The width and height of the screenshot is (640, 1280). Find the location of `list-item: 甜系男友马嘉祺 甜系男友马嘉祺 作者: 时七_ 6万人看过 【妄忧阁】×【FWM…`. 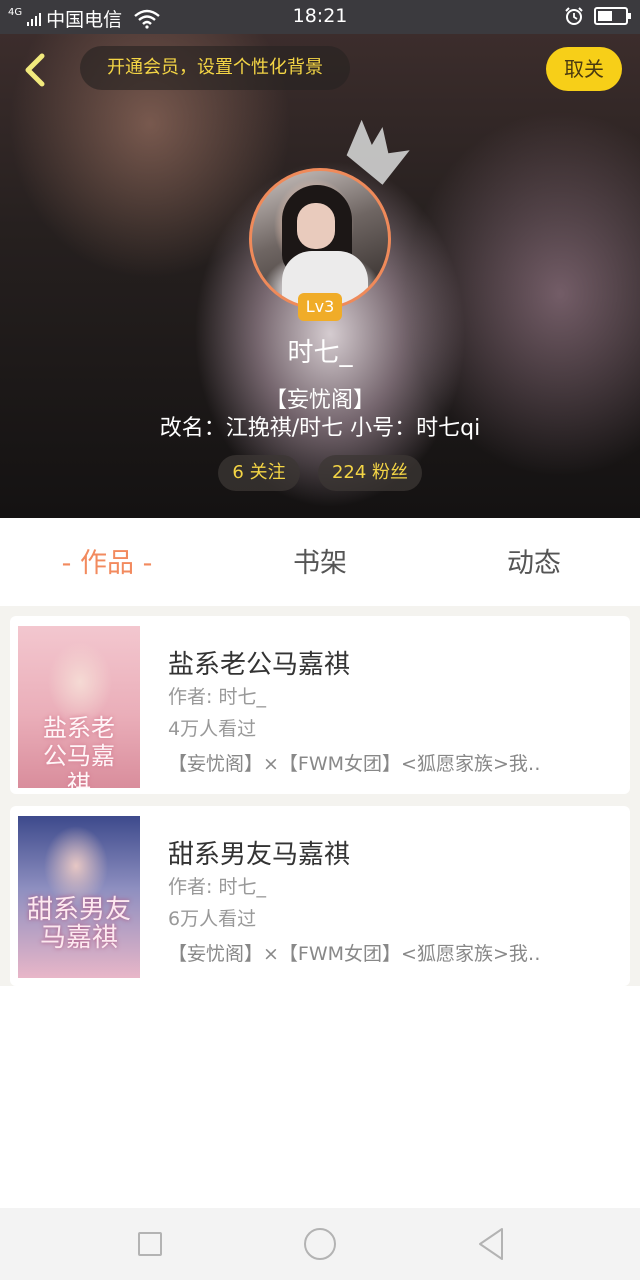

list-item: 甜系男友马嘉祺 甜系男友马嘉祺 作者: 时七_ 6万人看过 【妄忧阁】×【FWM… is located at coordinates (320, 896).